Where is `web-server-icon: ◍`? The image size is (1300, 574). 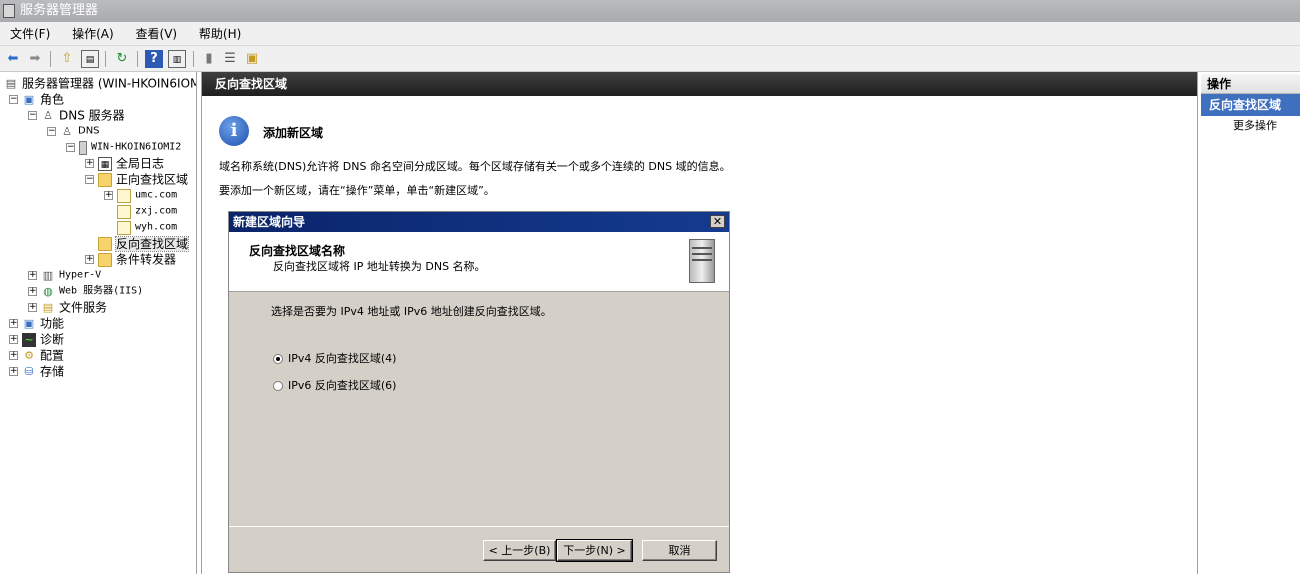 web-server-icon: ◍ is located at coordinates (48, 291).